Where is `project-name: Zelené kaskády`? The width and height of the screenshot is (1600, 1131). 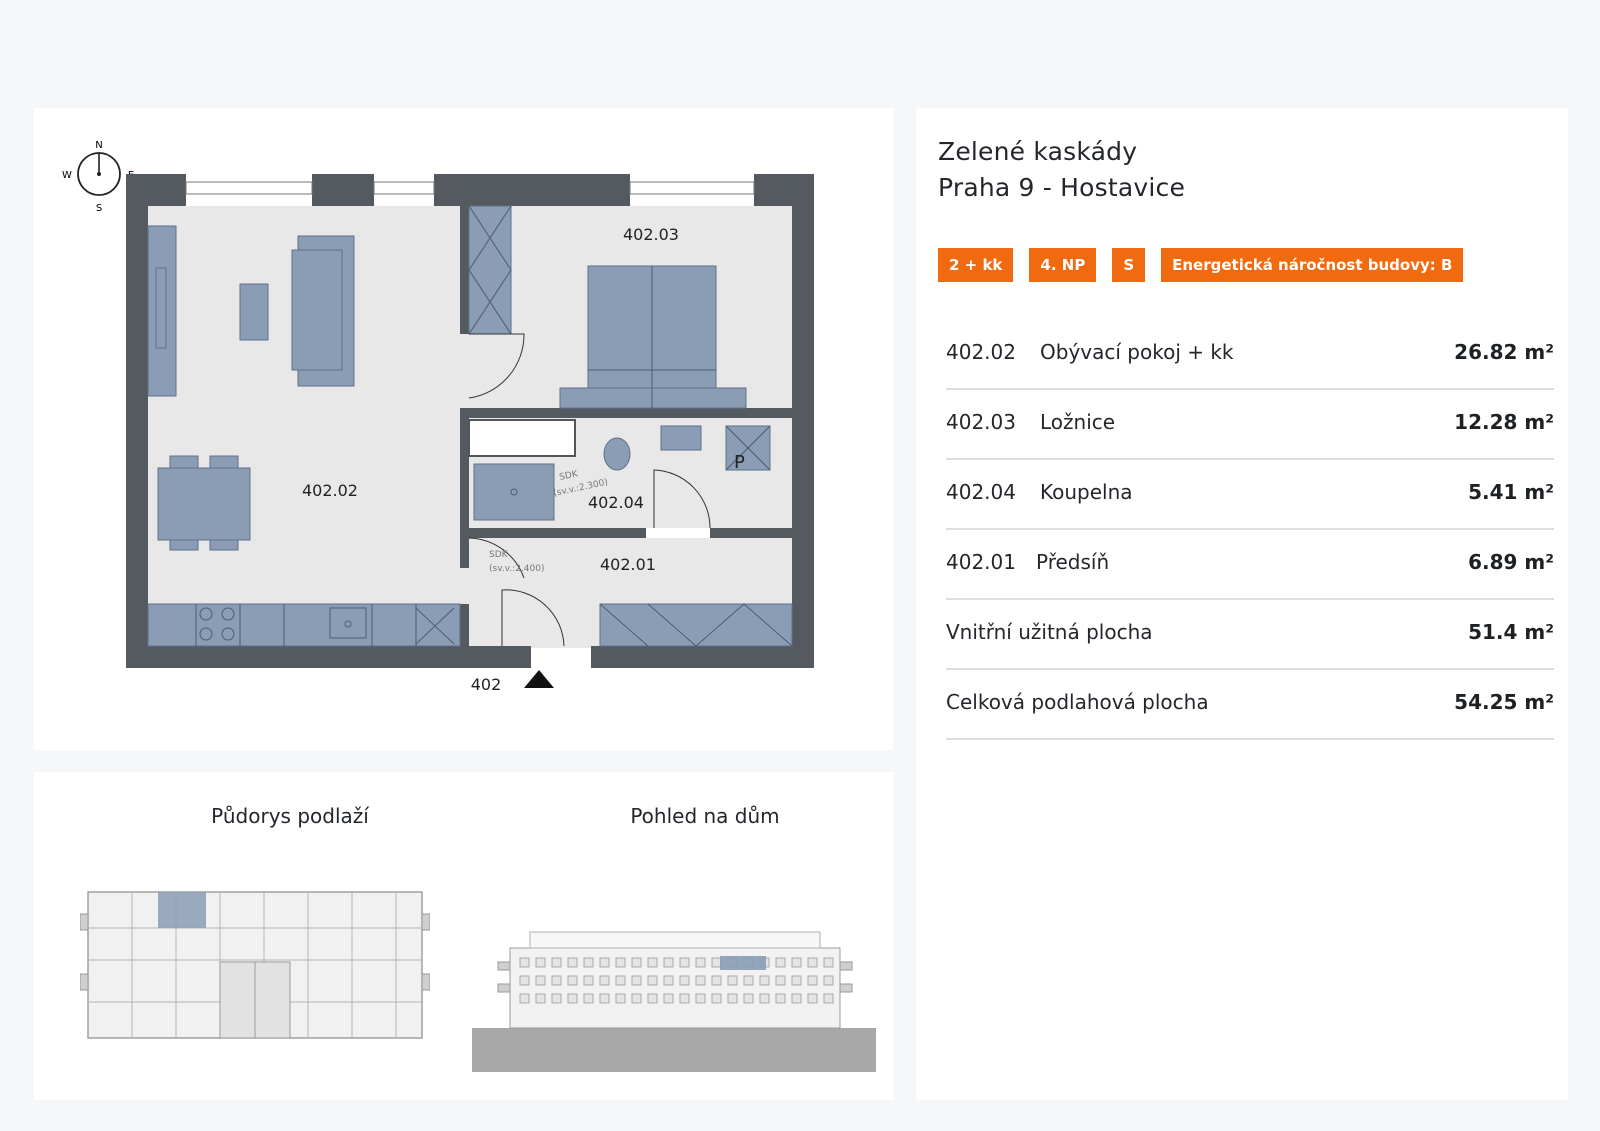 project-name: Zelené kaskády is located at coordinates (1038, 151).